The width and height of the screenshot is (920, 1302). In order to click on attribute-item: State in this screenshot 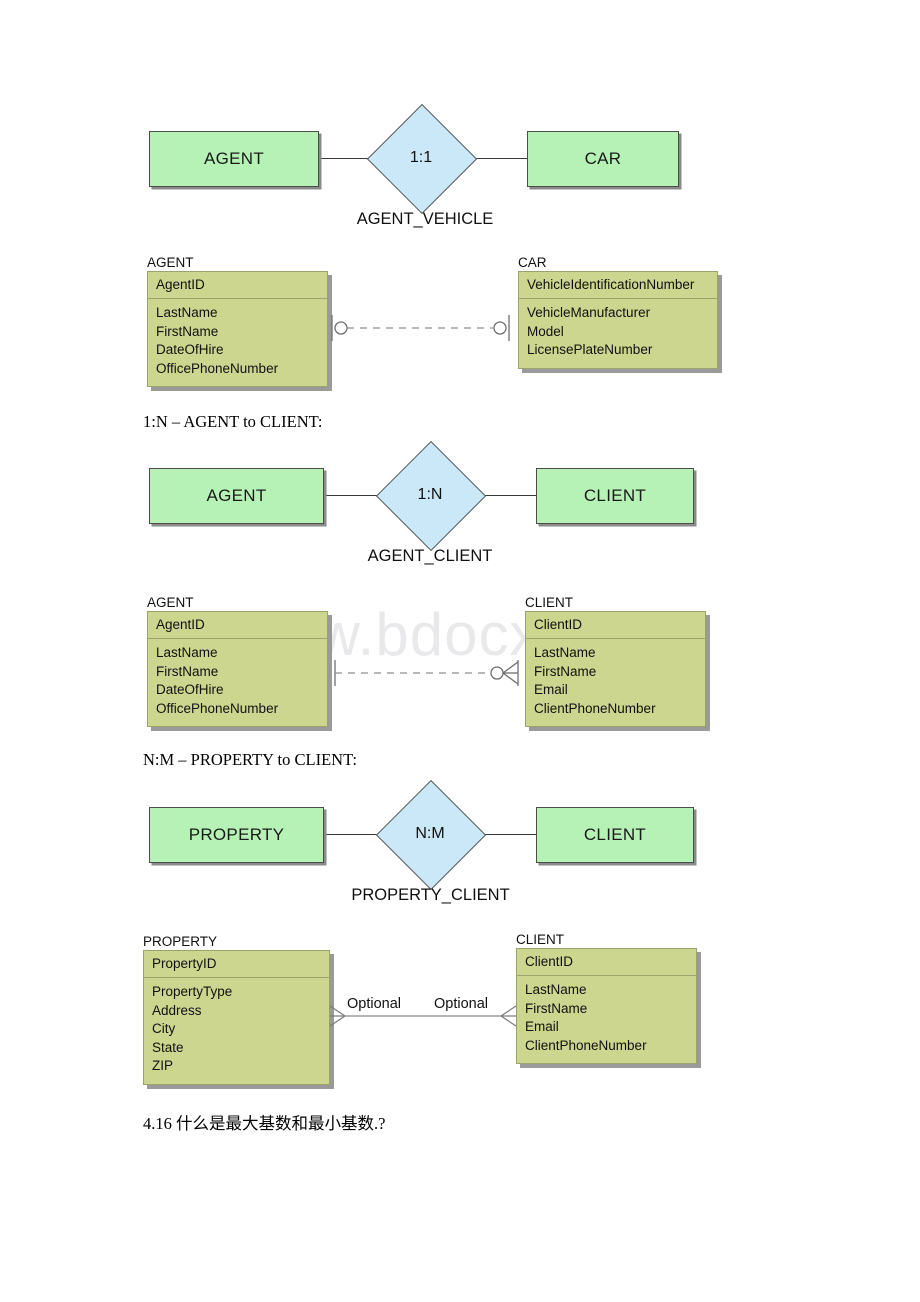, I will do `click(168, 1047)`.